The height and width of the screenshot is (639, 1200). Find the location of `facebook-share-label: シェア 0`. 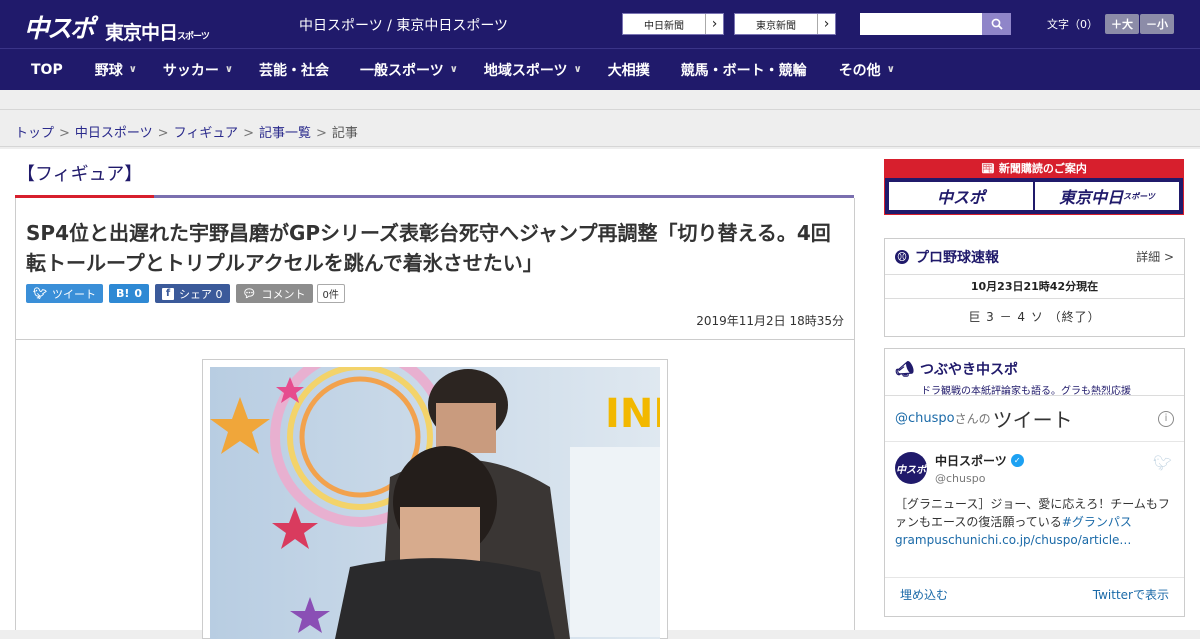

facebook-share-label: シェア 0 is located at coordinates (201, 294).